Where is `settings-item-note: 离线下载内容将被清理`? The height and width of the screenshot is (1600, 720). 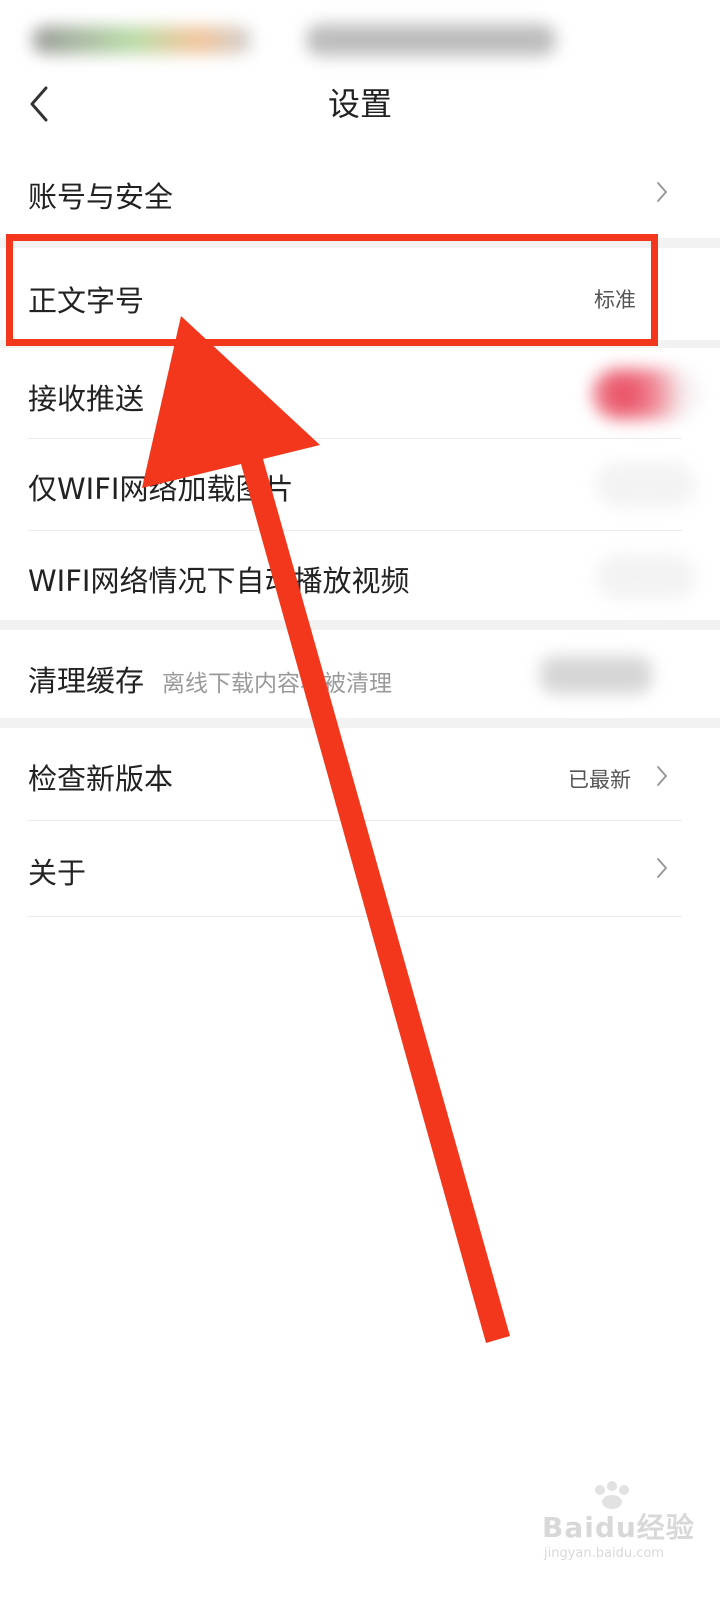 settings-item-note: 离线下载内容将被清理 is located at coordinates (277, 684).